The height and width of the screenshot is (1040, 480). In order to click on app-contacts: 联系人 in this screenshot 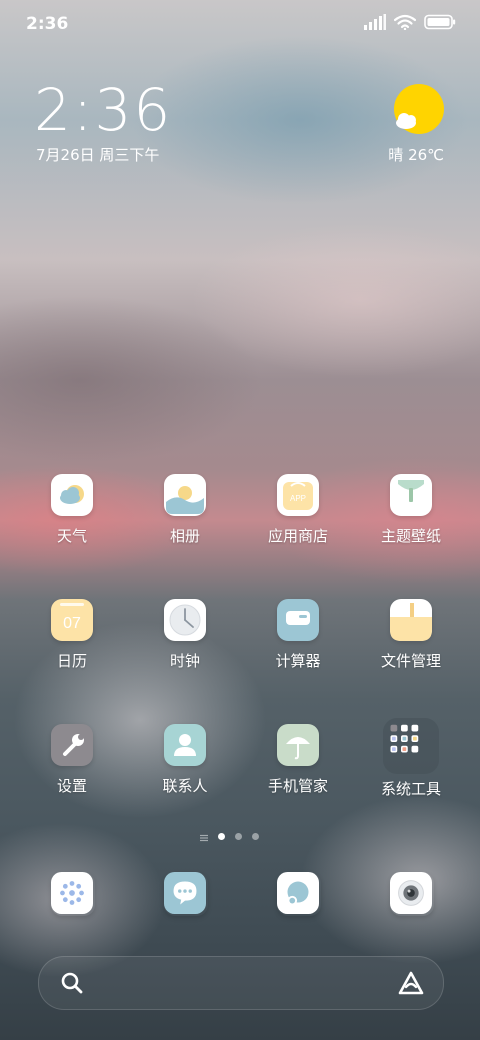, I will do `click(185, 769)`.